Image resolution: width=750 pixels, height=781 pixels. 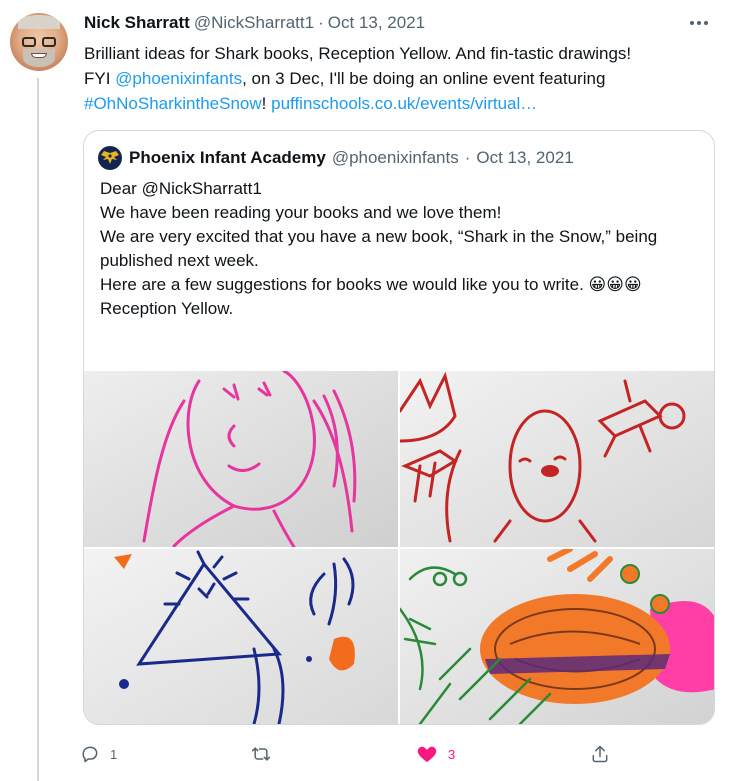 What do you see at coordinates (110, 158) in the screenshot?
I see `phoenix-logo-icon` at bounding box center [110, 158].